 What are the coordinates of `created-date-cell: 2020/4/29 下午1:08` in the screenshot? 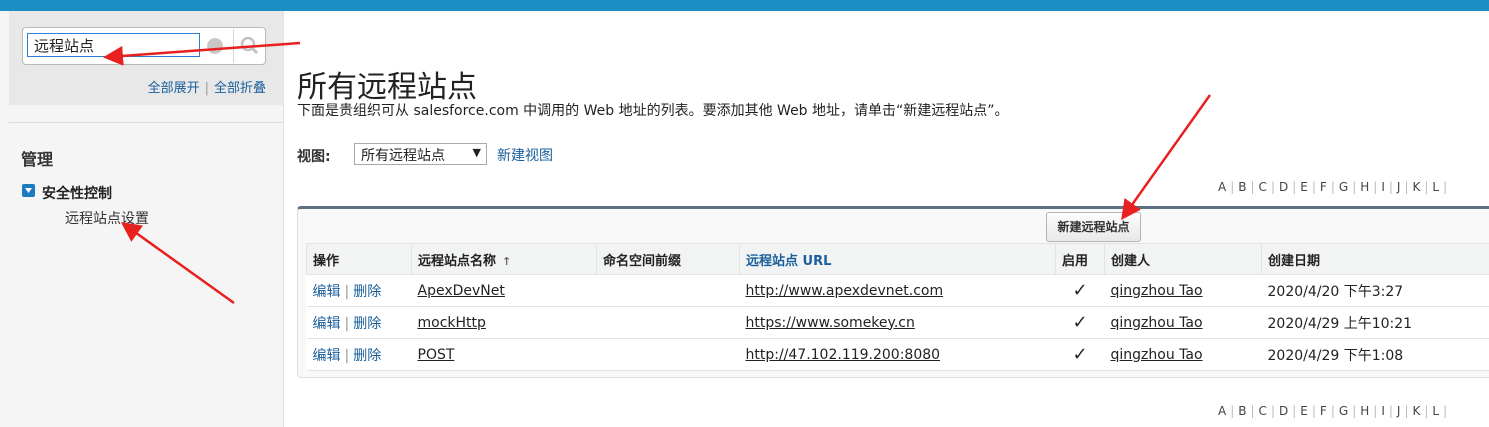 It's located at (1375, 354).